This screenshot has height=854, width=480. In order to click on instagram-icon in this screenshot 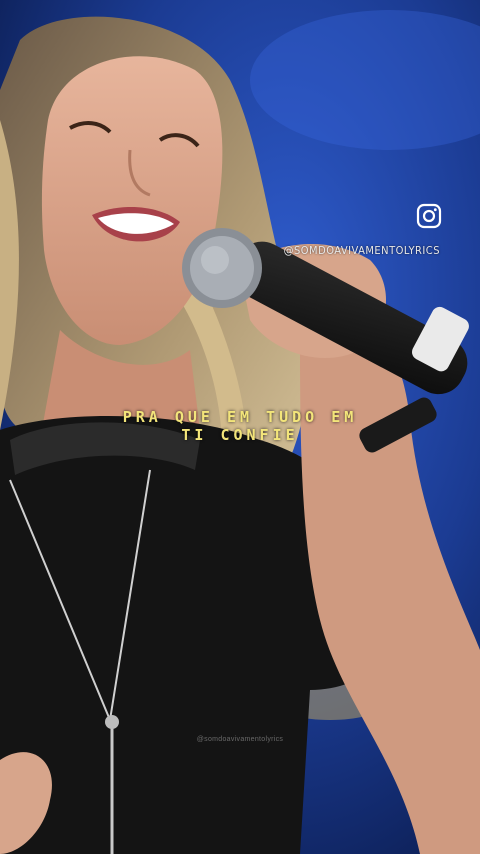, I will do `click(429, 216)`.